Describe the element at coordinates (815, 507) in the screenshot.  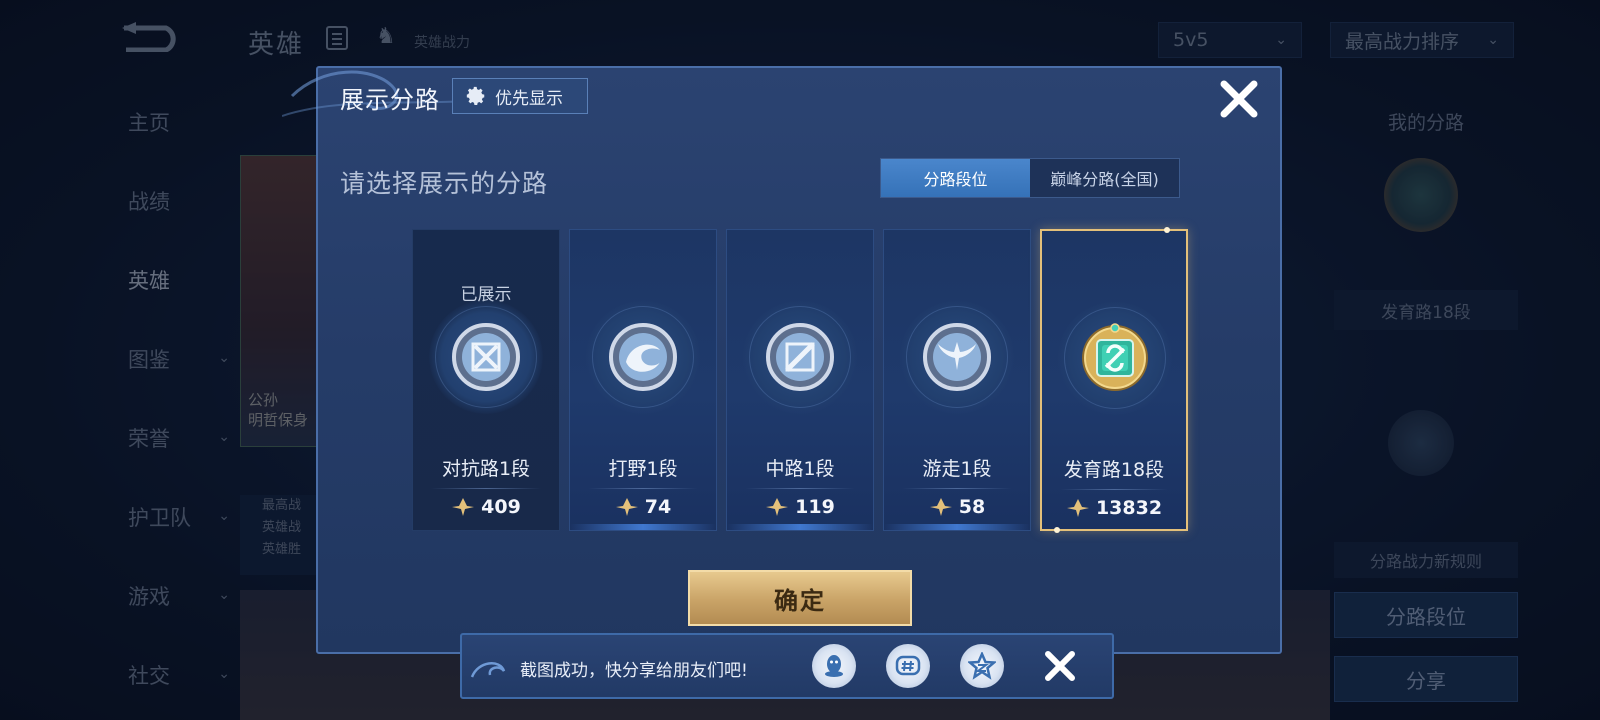
I see `lane-power-value: 119` at that location.